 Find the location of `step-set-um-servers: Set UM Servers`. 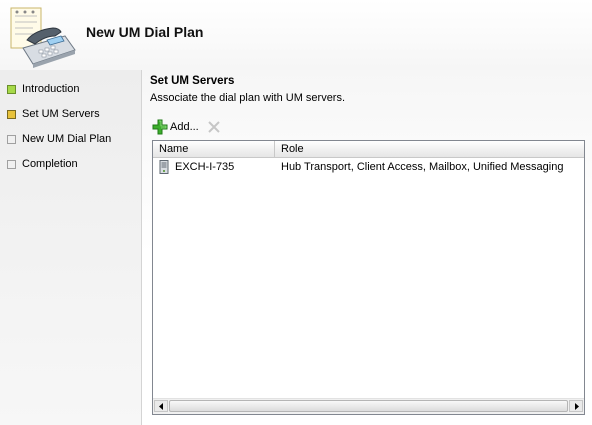

step-set-um-servers: Set UM Servers is located at coordinates (53, 114).